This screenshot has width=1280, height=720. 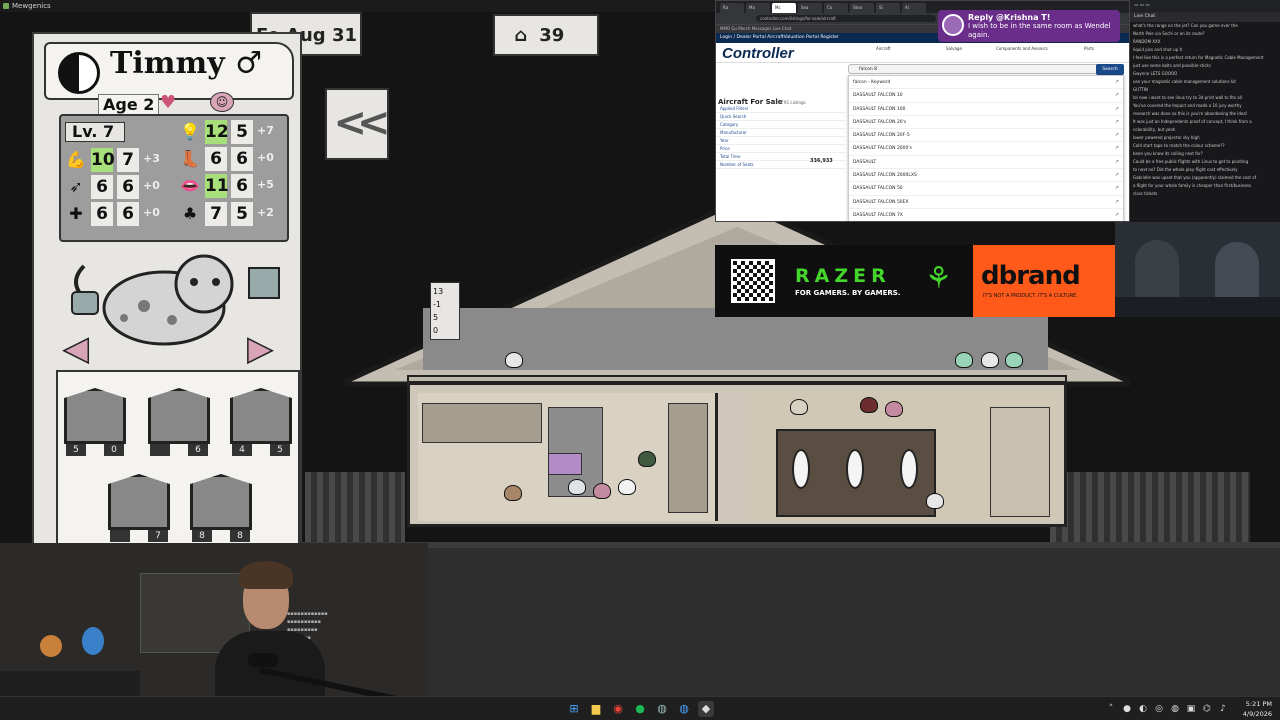 What do you see at coordinates (732, 8) in the screenshot?
I see `browser-tab: Ra` at bounding box center [732, 8].